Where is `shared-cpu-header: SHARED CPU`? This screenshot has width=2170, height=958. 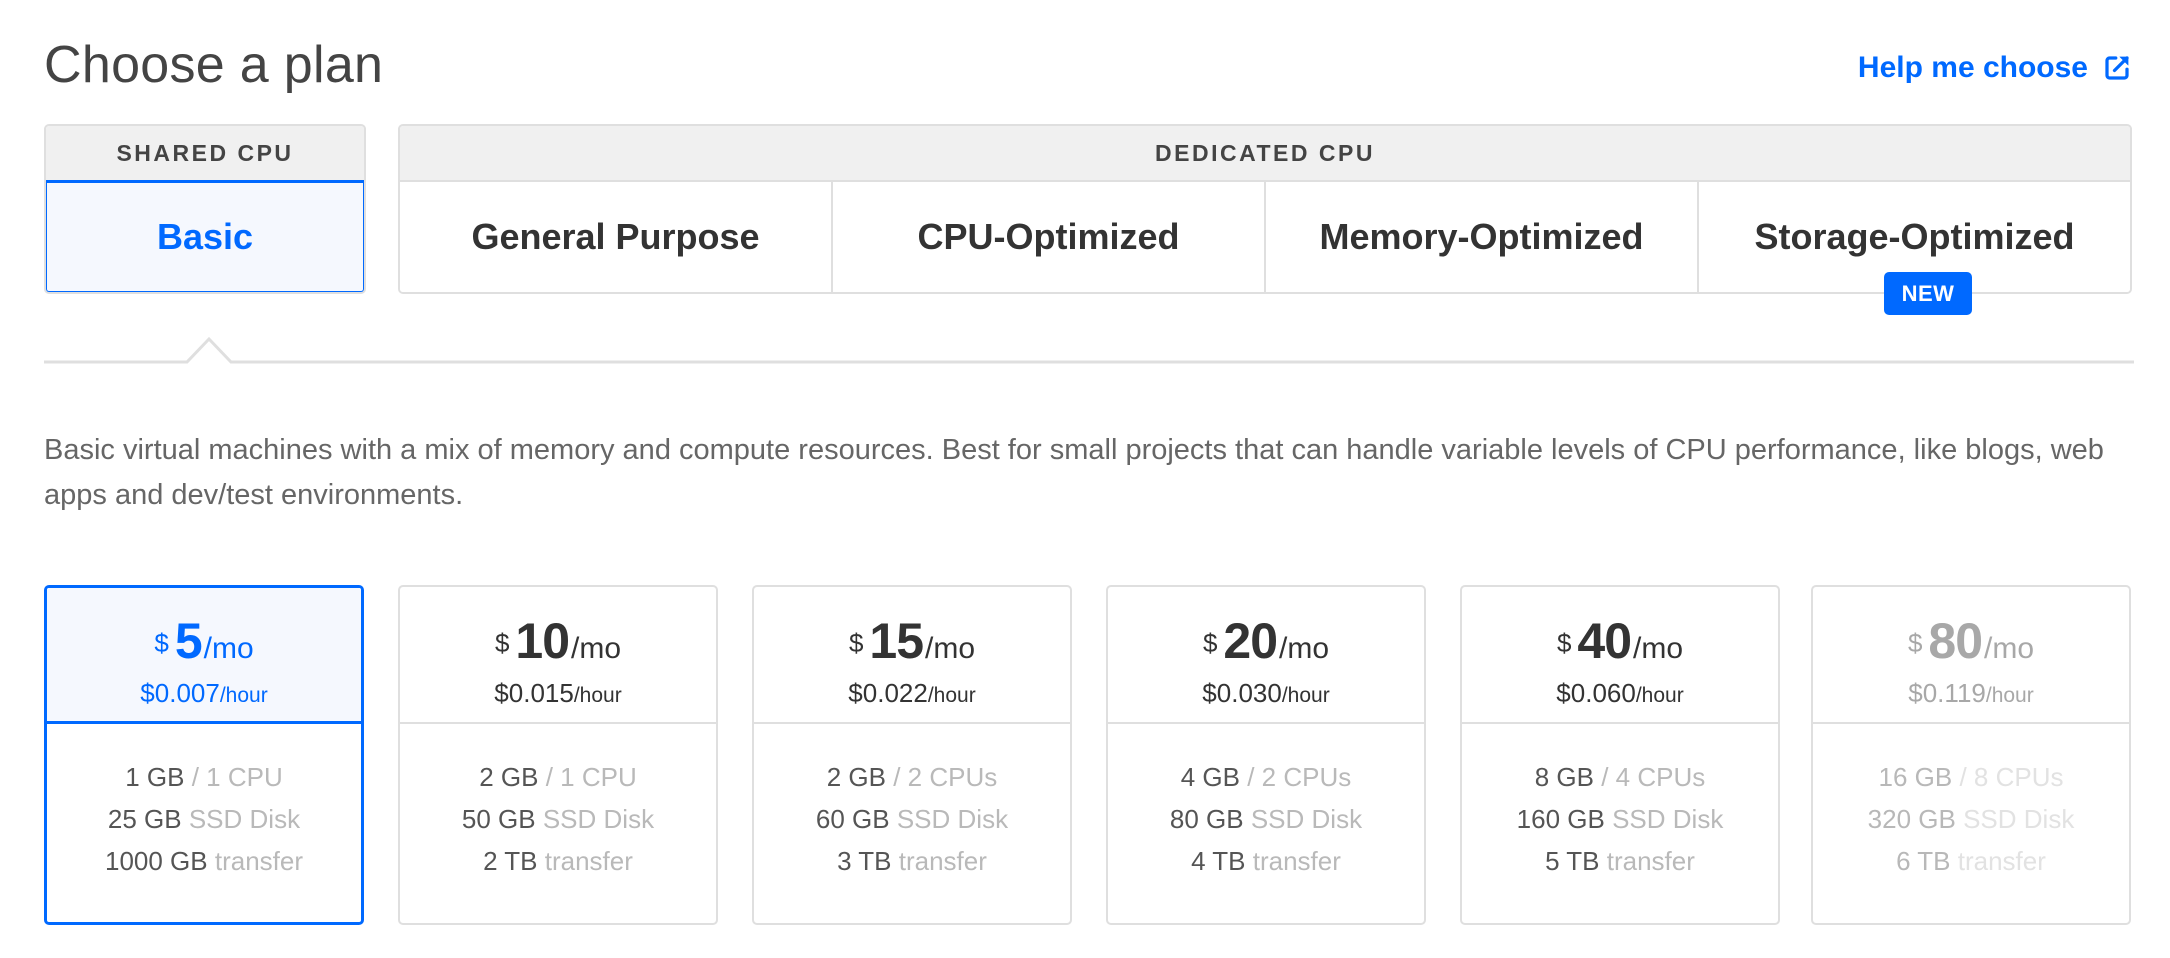 shared-cpu-header: SHARED CPU is located at coordinates (205, 154).